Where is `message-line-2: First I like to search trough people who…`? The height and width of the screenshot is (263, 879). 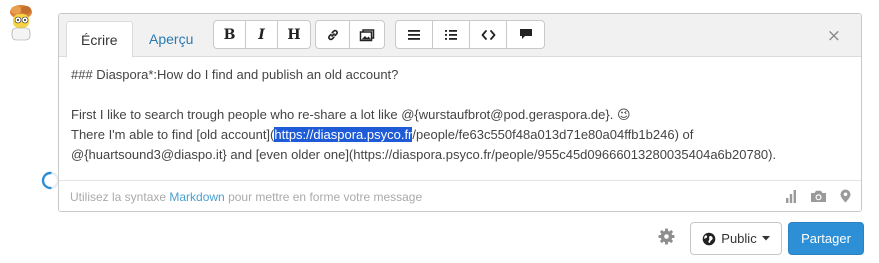
message-line-2: First I like to search trough people who… is located at coordinates (351, 114).